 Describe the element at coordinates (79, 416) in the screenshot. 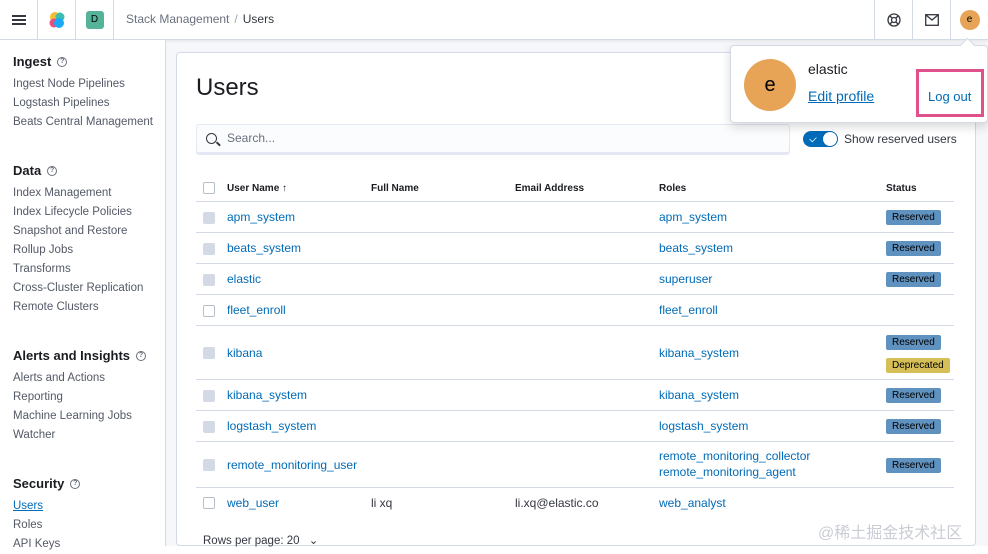

I see `sidebar-item-machine-learning-jobs: Machine Learning Jobs` at that location.